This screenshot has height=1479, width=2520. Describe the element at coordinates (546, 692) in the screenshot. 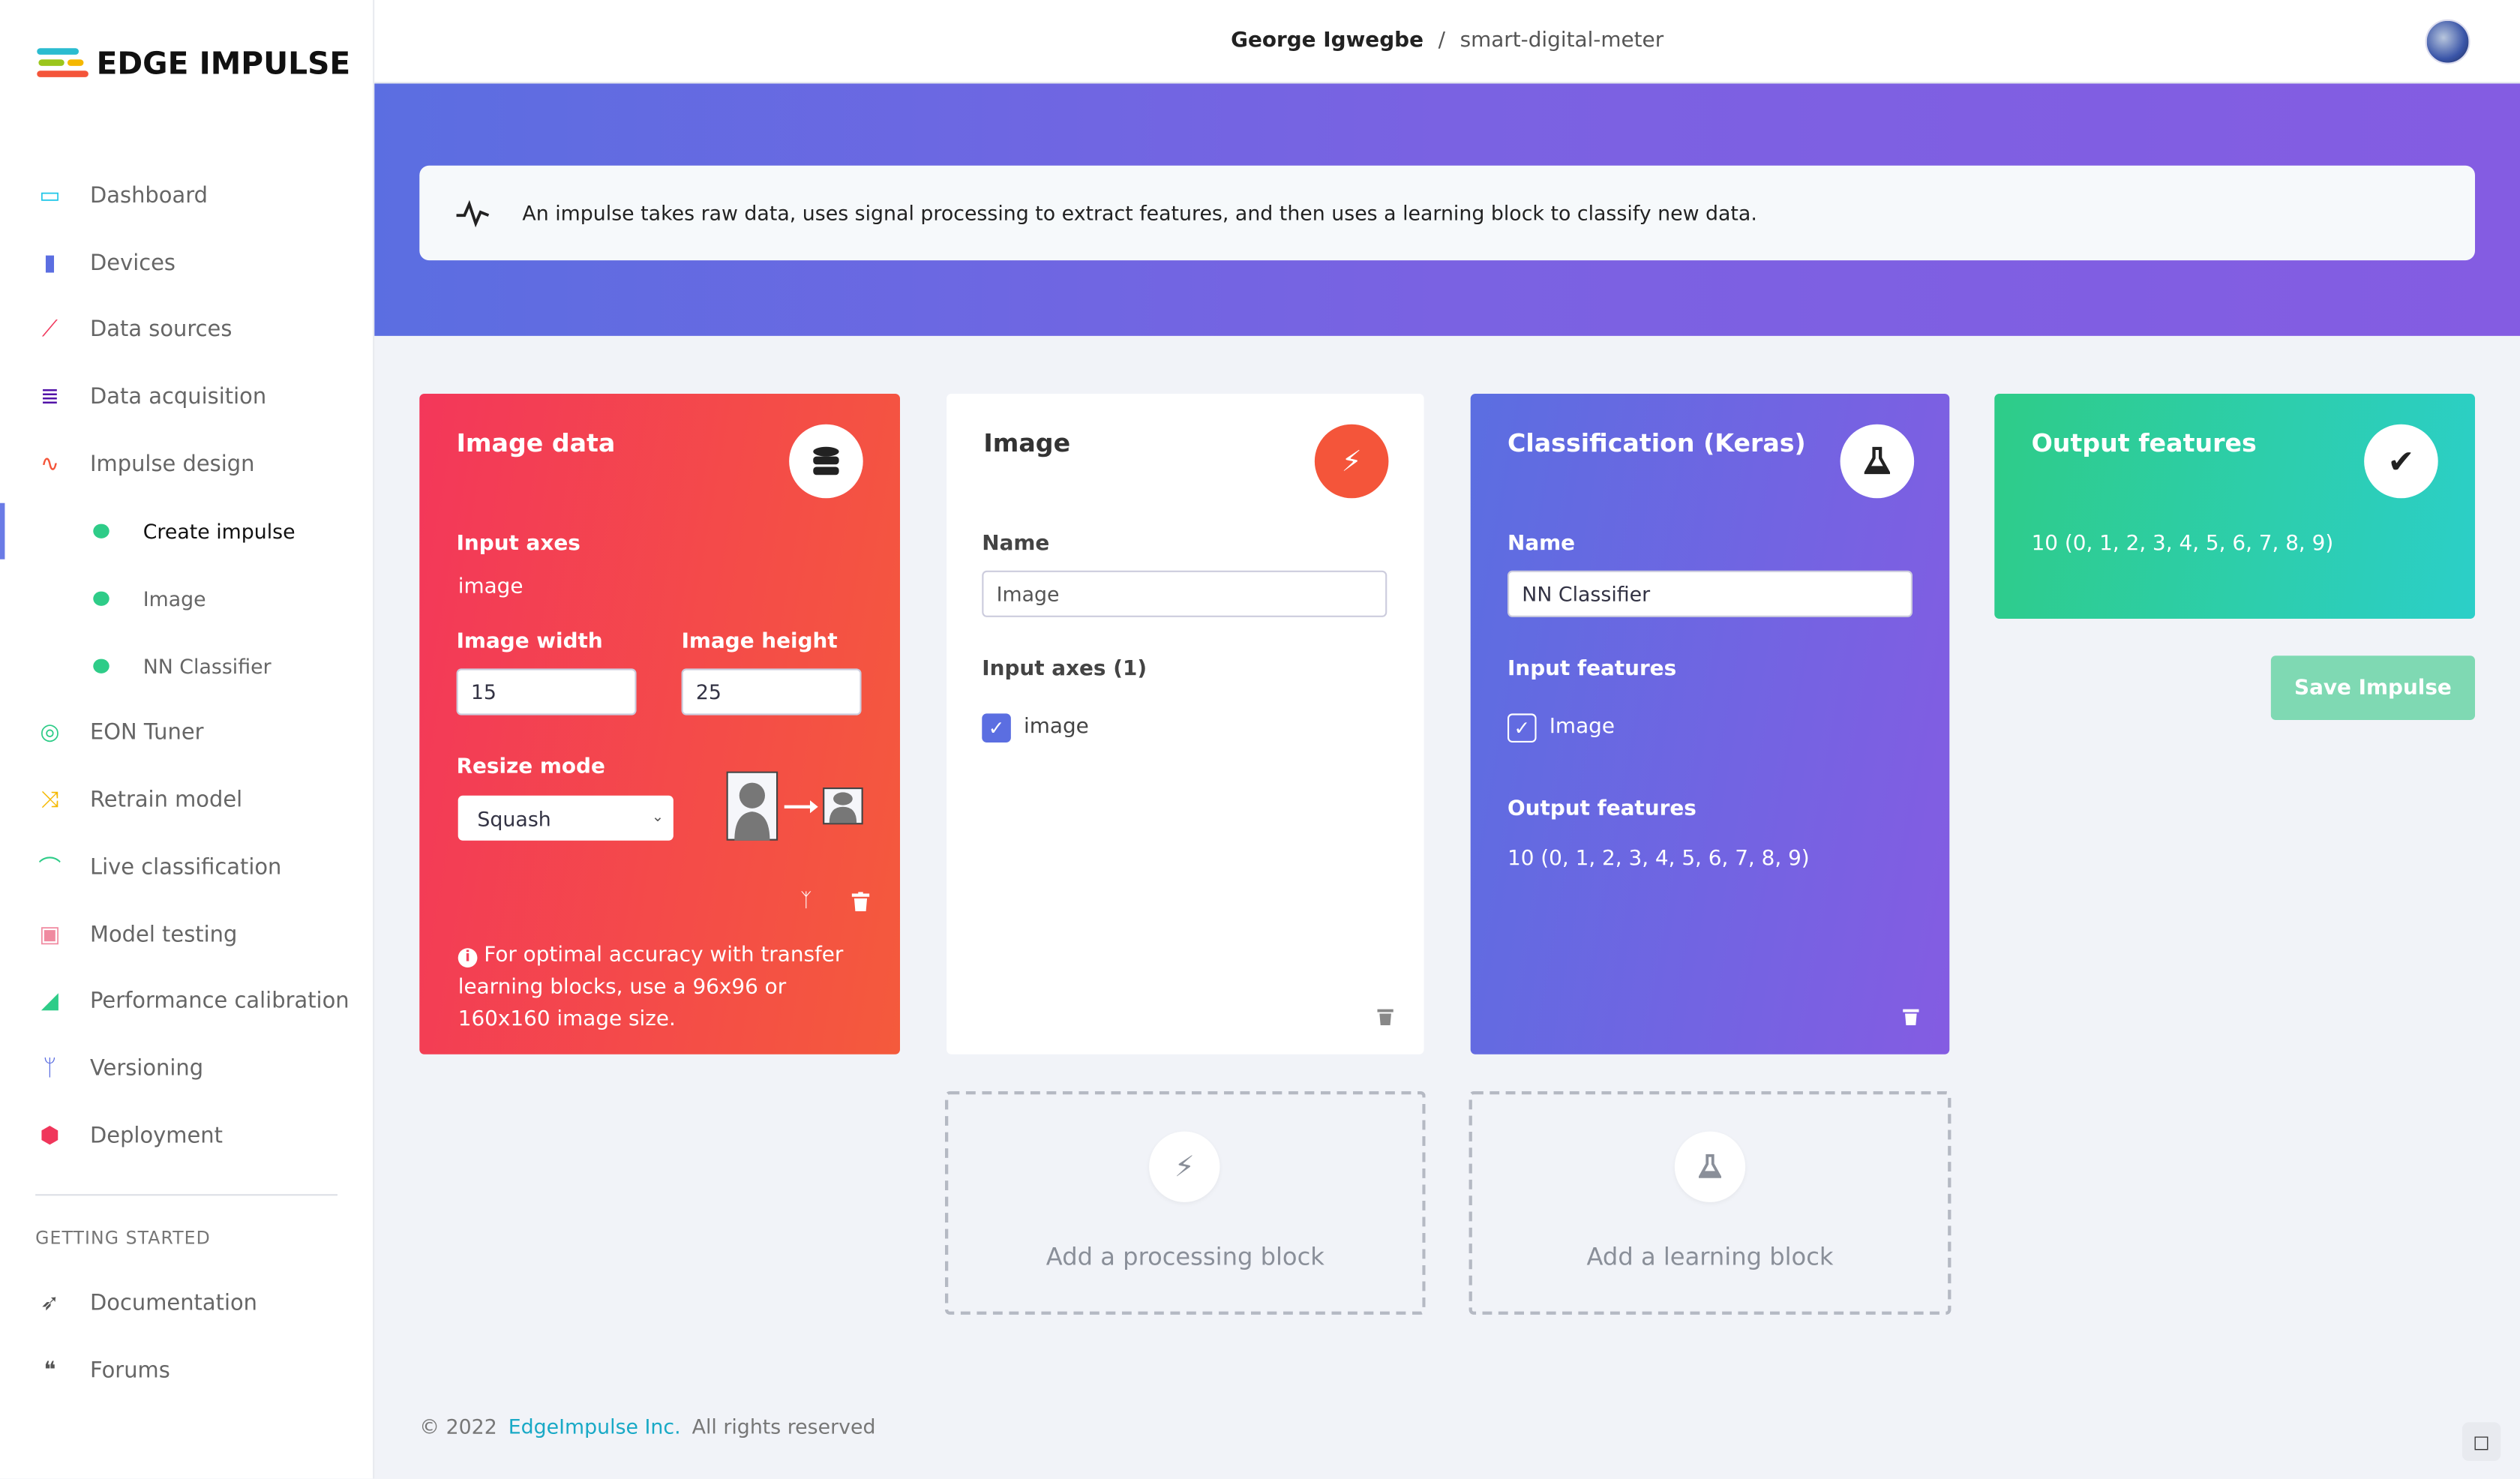

I see `image-width-input: 15` at that location.